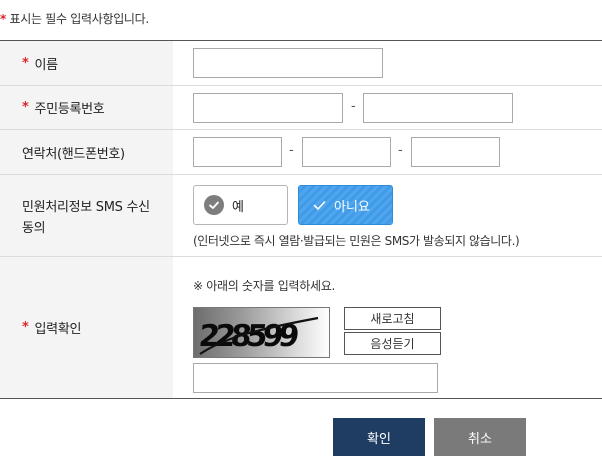  I want to click on sms-consent-no-option: 아니요, so click(345, 205).